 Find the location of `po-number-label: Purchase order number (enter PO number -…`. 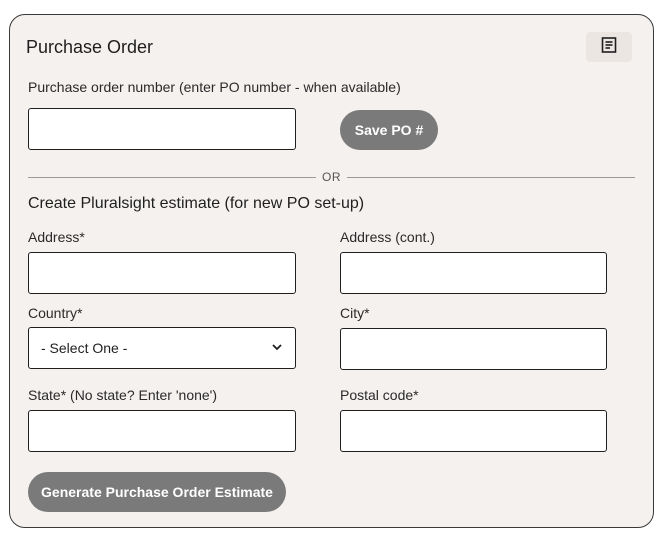

po-number-label: Purchase order number (enter PO number -… is located at coordinates (214, 87).